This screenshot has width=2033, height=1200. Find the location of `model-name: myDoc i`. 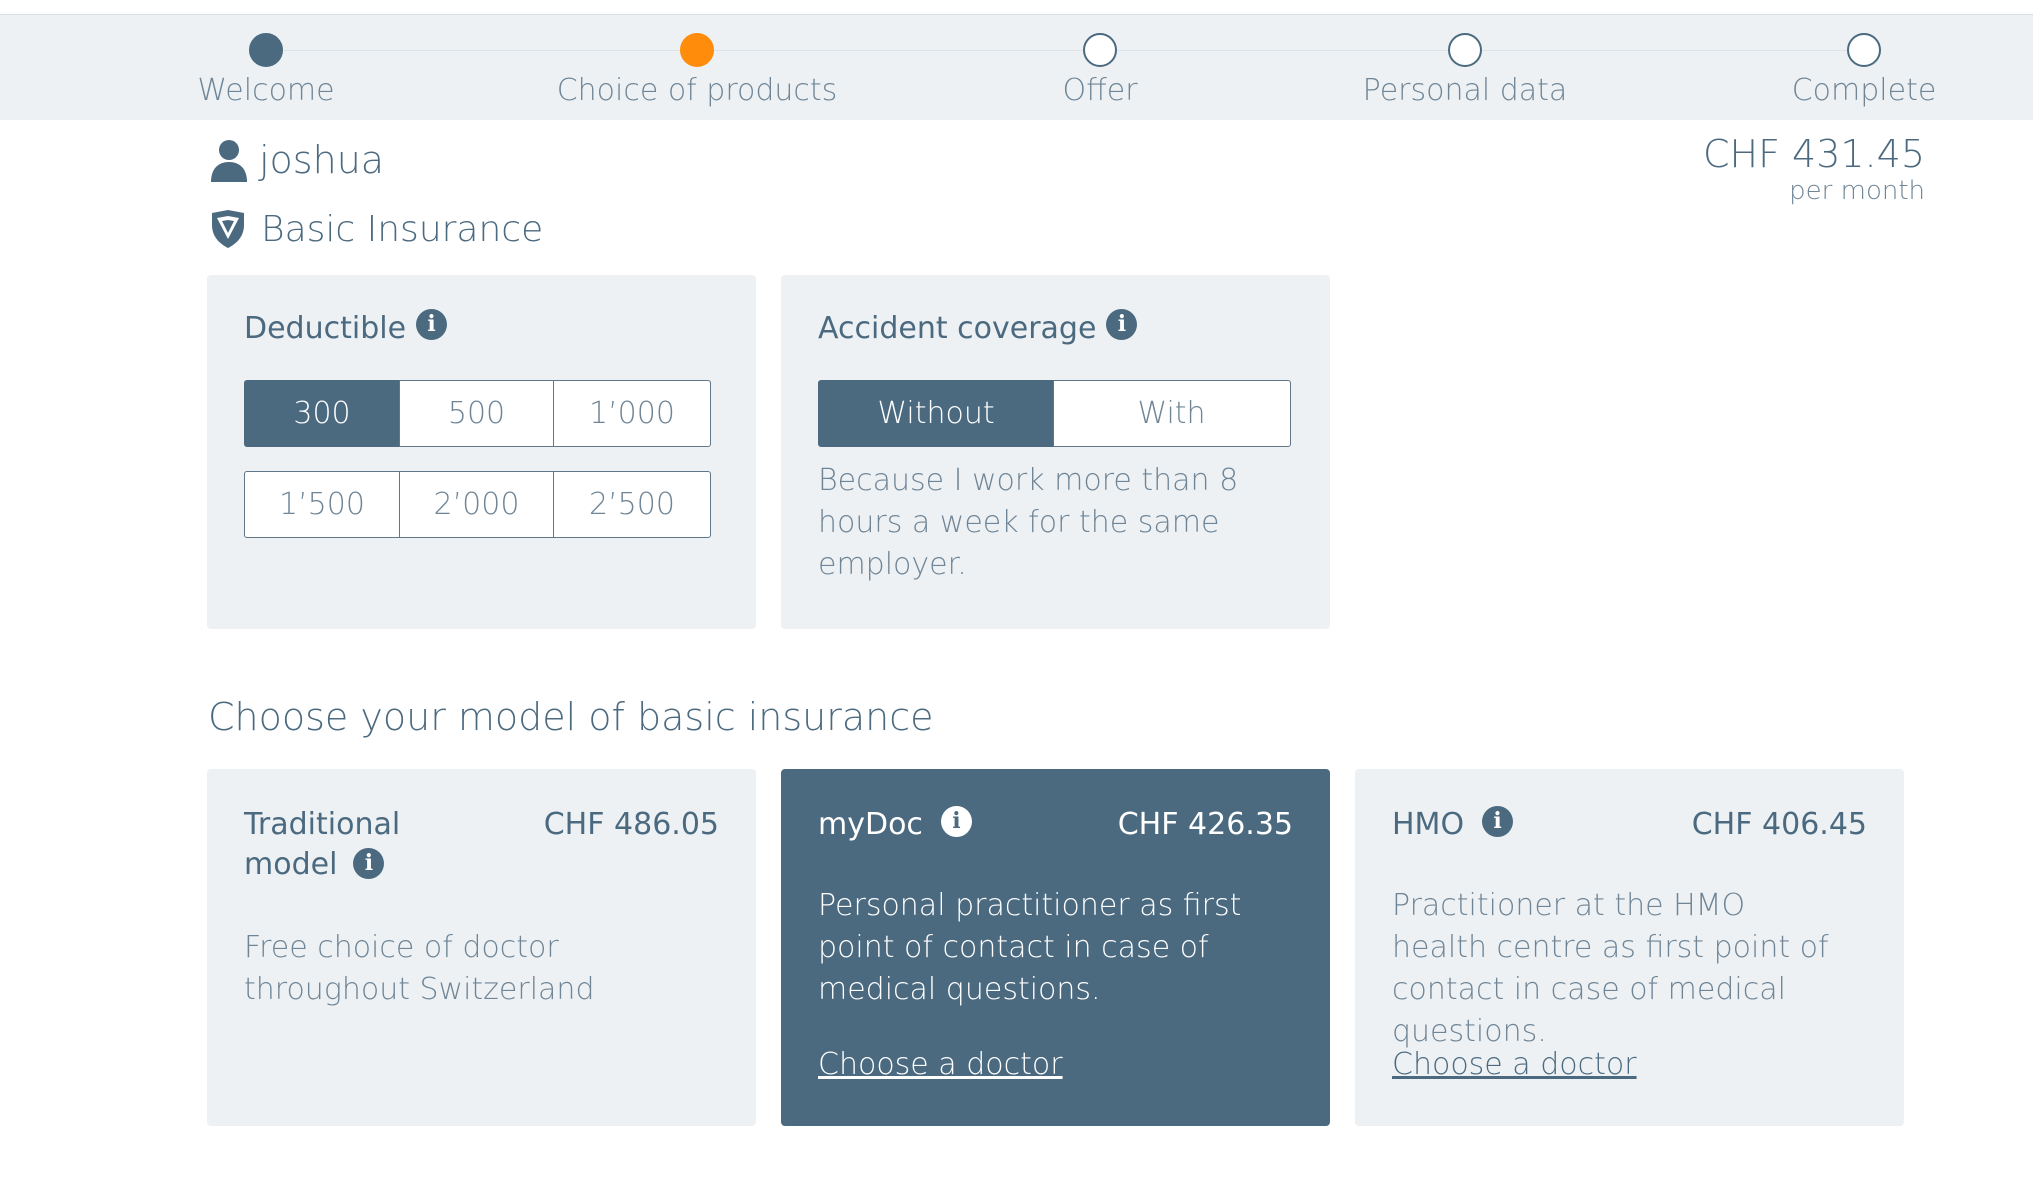

model-name: myDoc i is located at coordinates (895, 825).